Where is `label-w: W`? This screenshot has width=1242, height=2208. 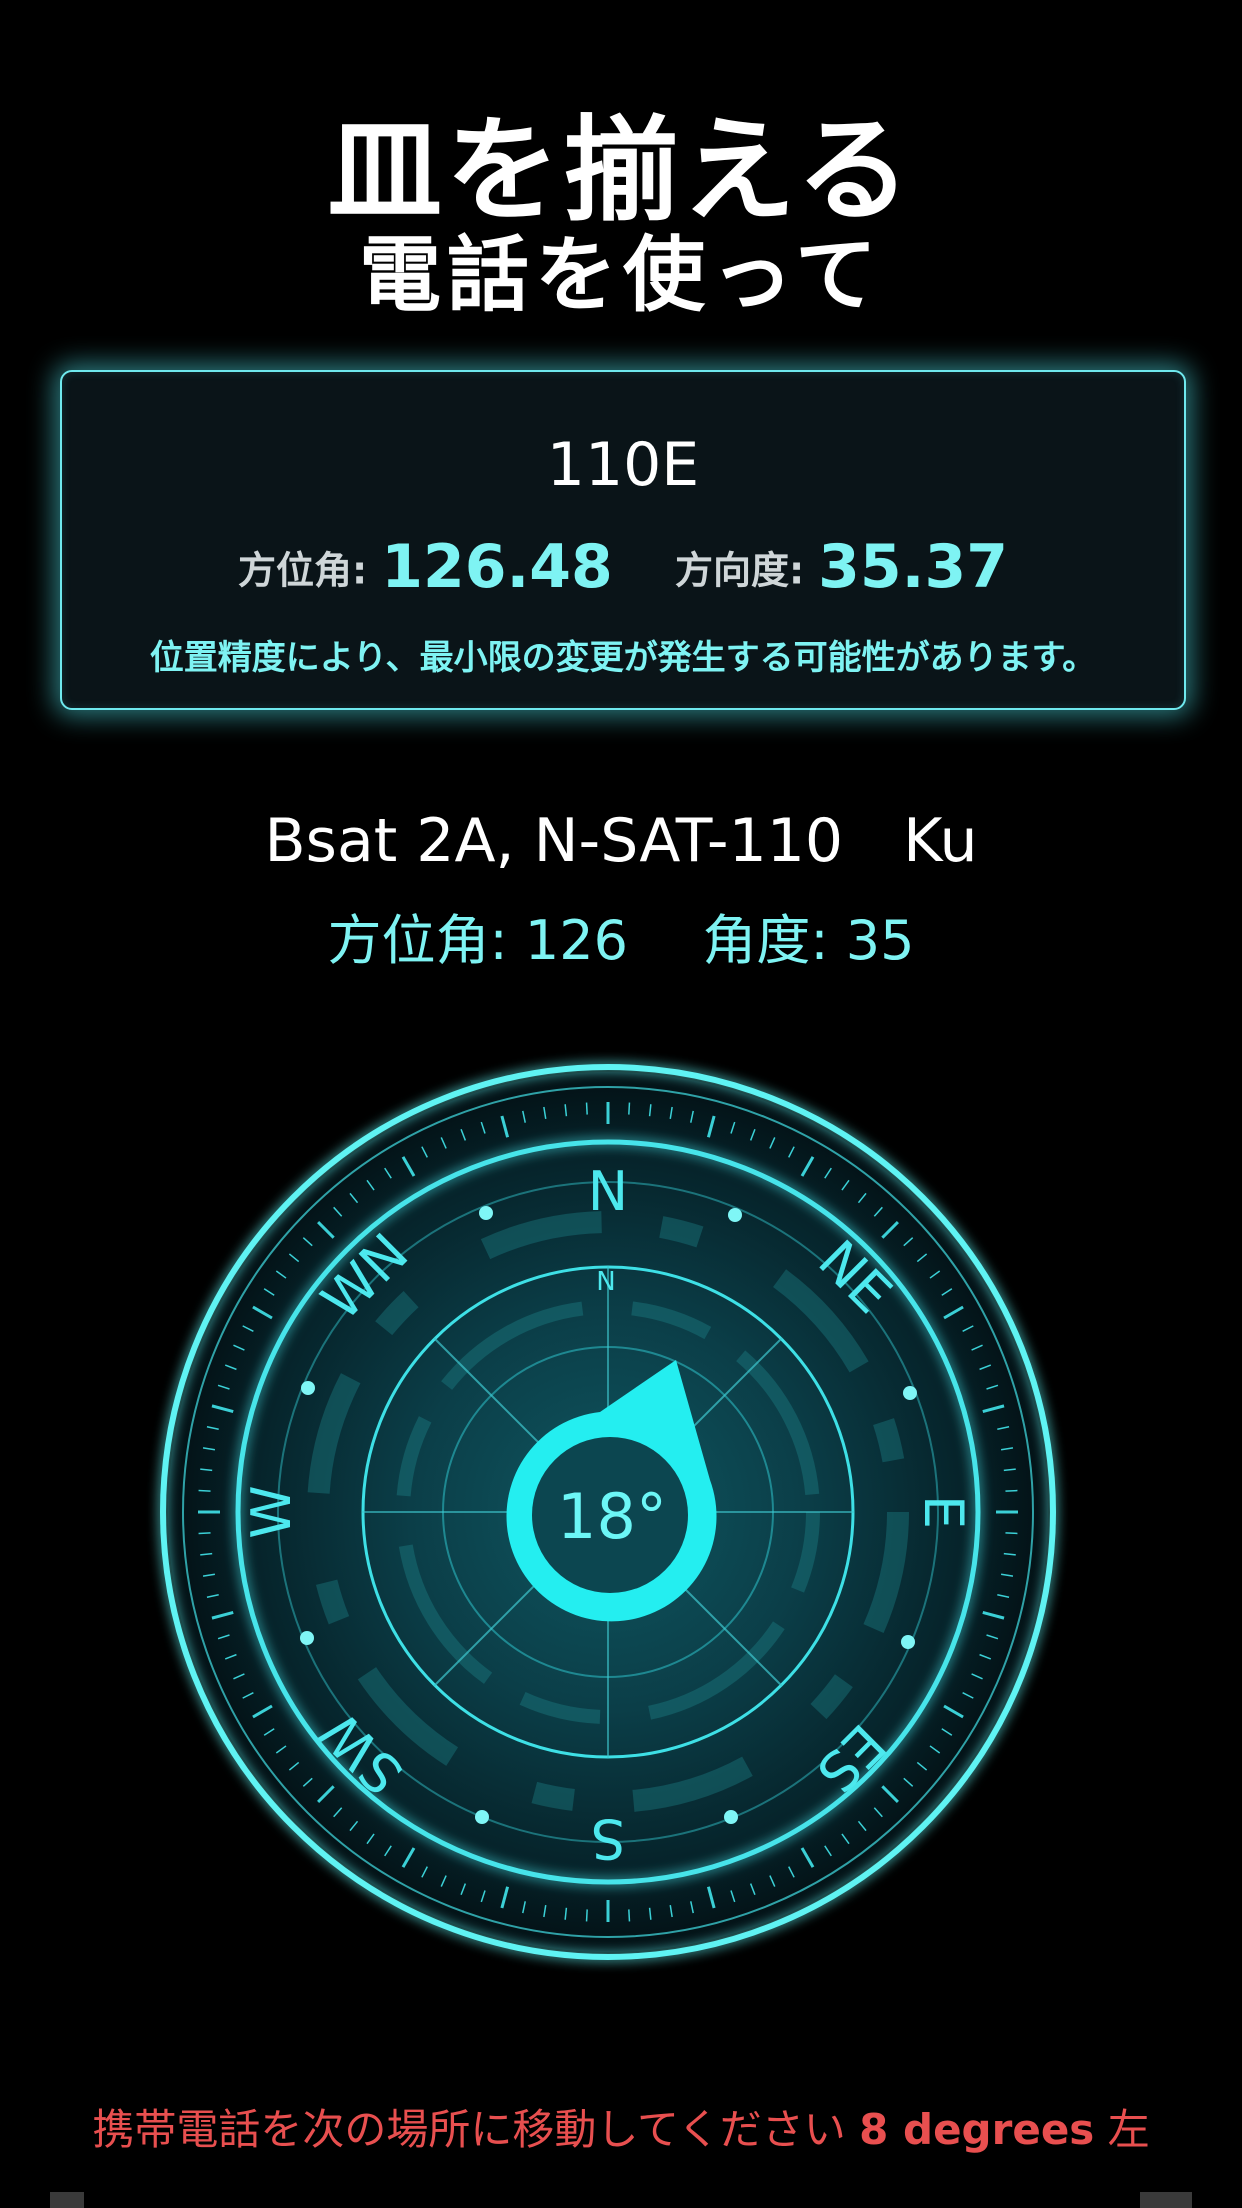
label-w: W is located at coordinates (271, 1511).